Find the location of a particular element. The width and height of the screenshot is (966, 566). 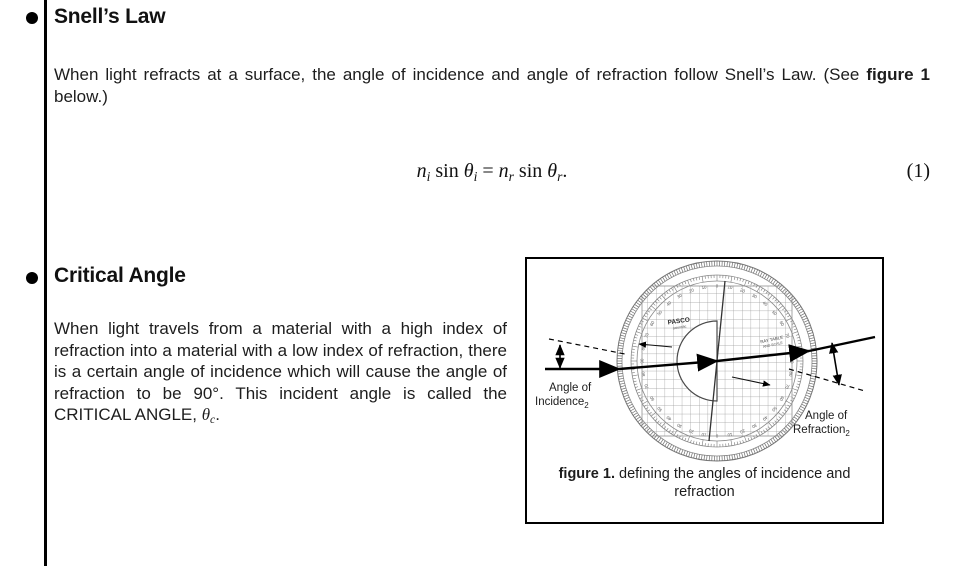

refracted-ray is located at coordinates (842, 344).